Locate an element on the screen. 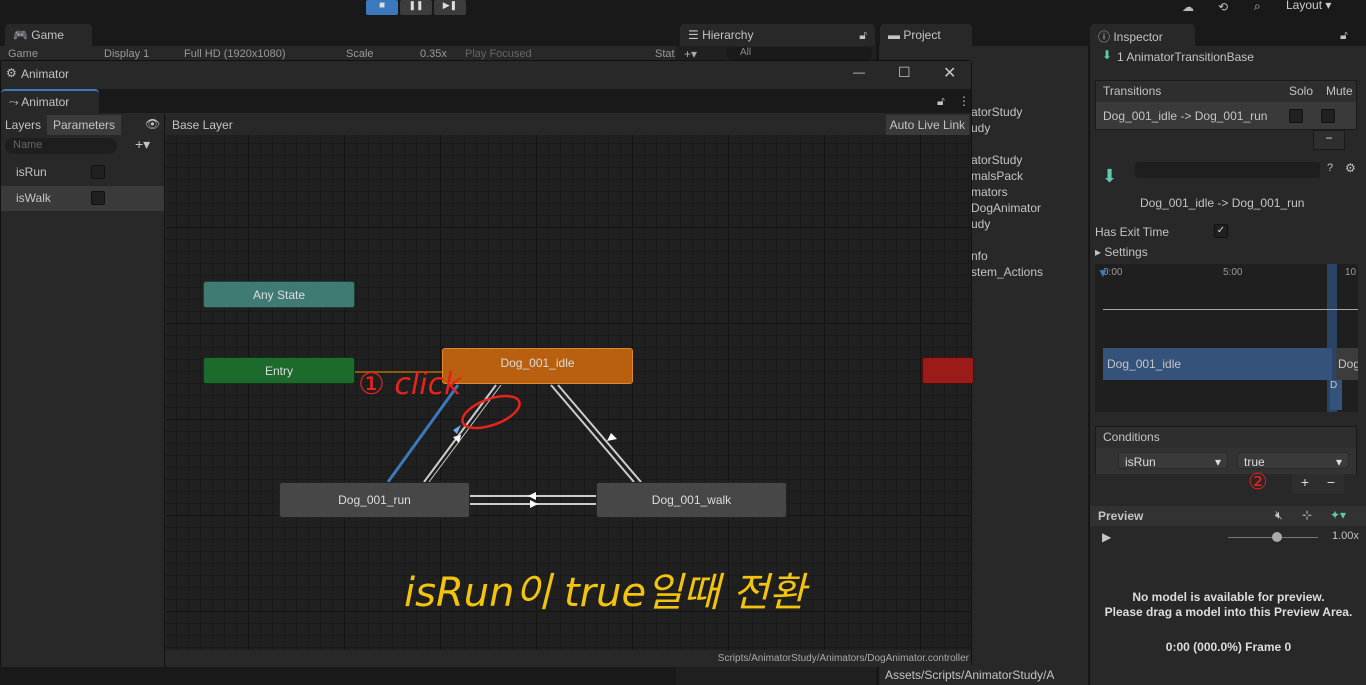 The image size is (1366, 685). project-item: DogAnimator is located at coordinates (1007, 208).